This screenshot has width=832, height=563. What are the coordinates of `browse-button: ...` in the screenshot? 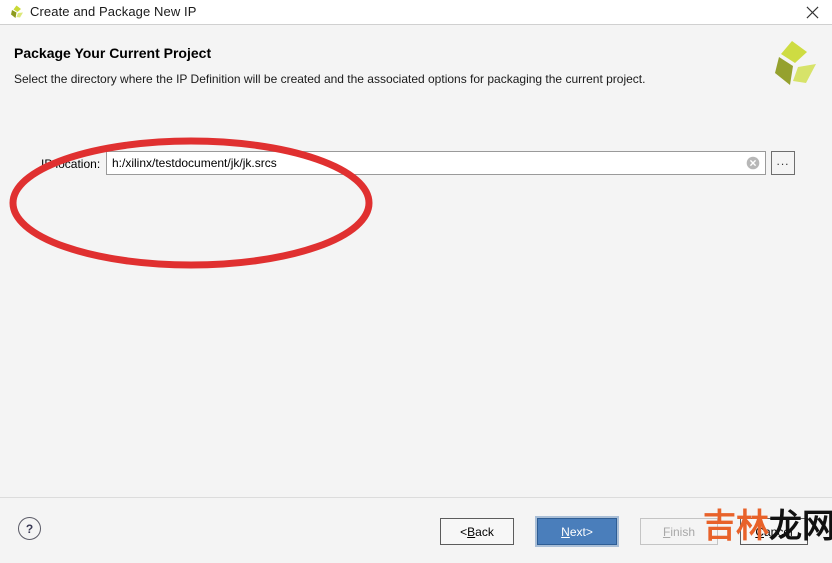 It's located at (783, 163).